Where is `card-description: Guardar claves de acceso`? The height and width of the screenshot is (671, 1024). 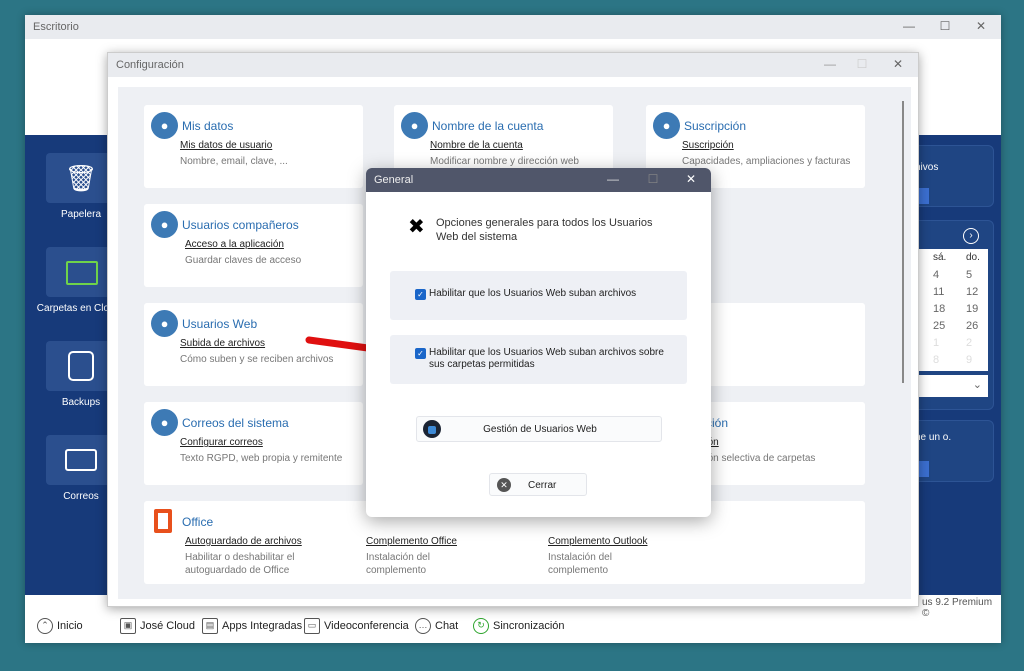 card-description: Guardar claves de acceso is located at coordinates (243, 260).